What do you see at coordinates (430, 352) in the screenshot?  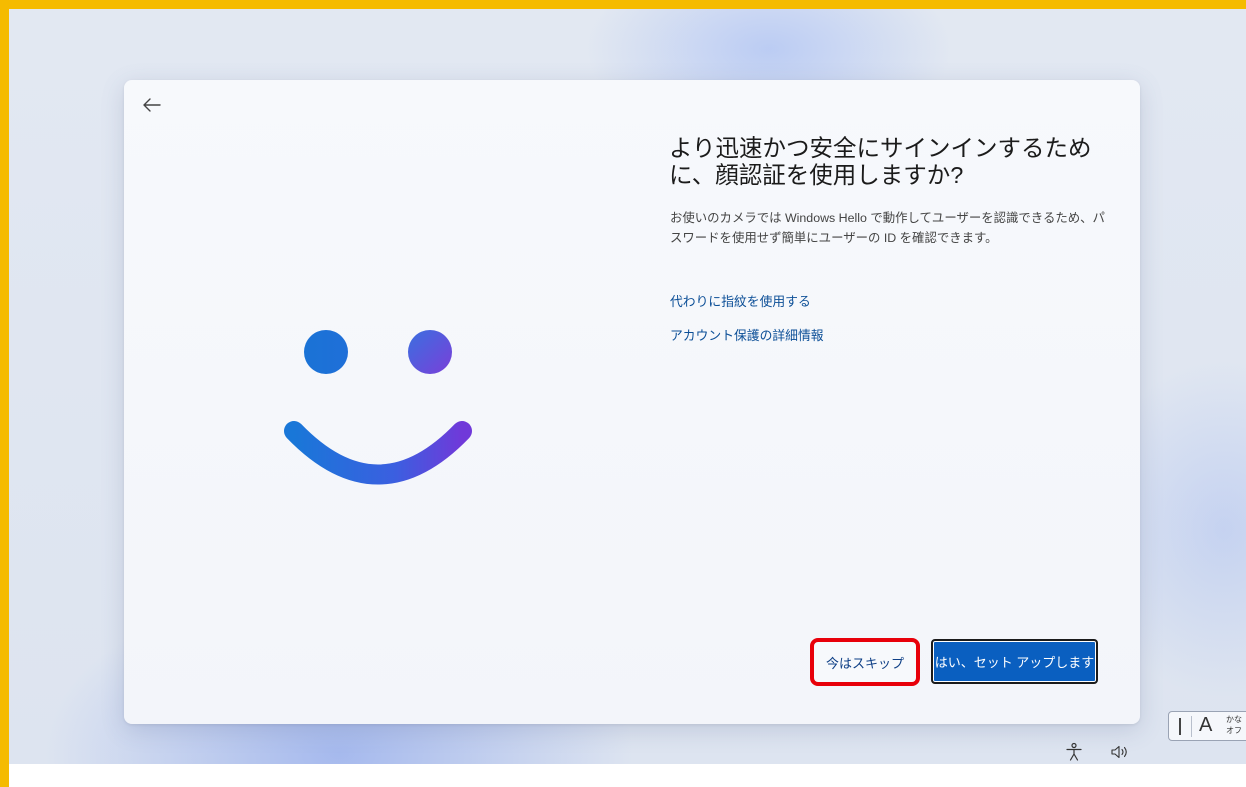 I see `right-eye` at bounding box center [430, 352].